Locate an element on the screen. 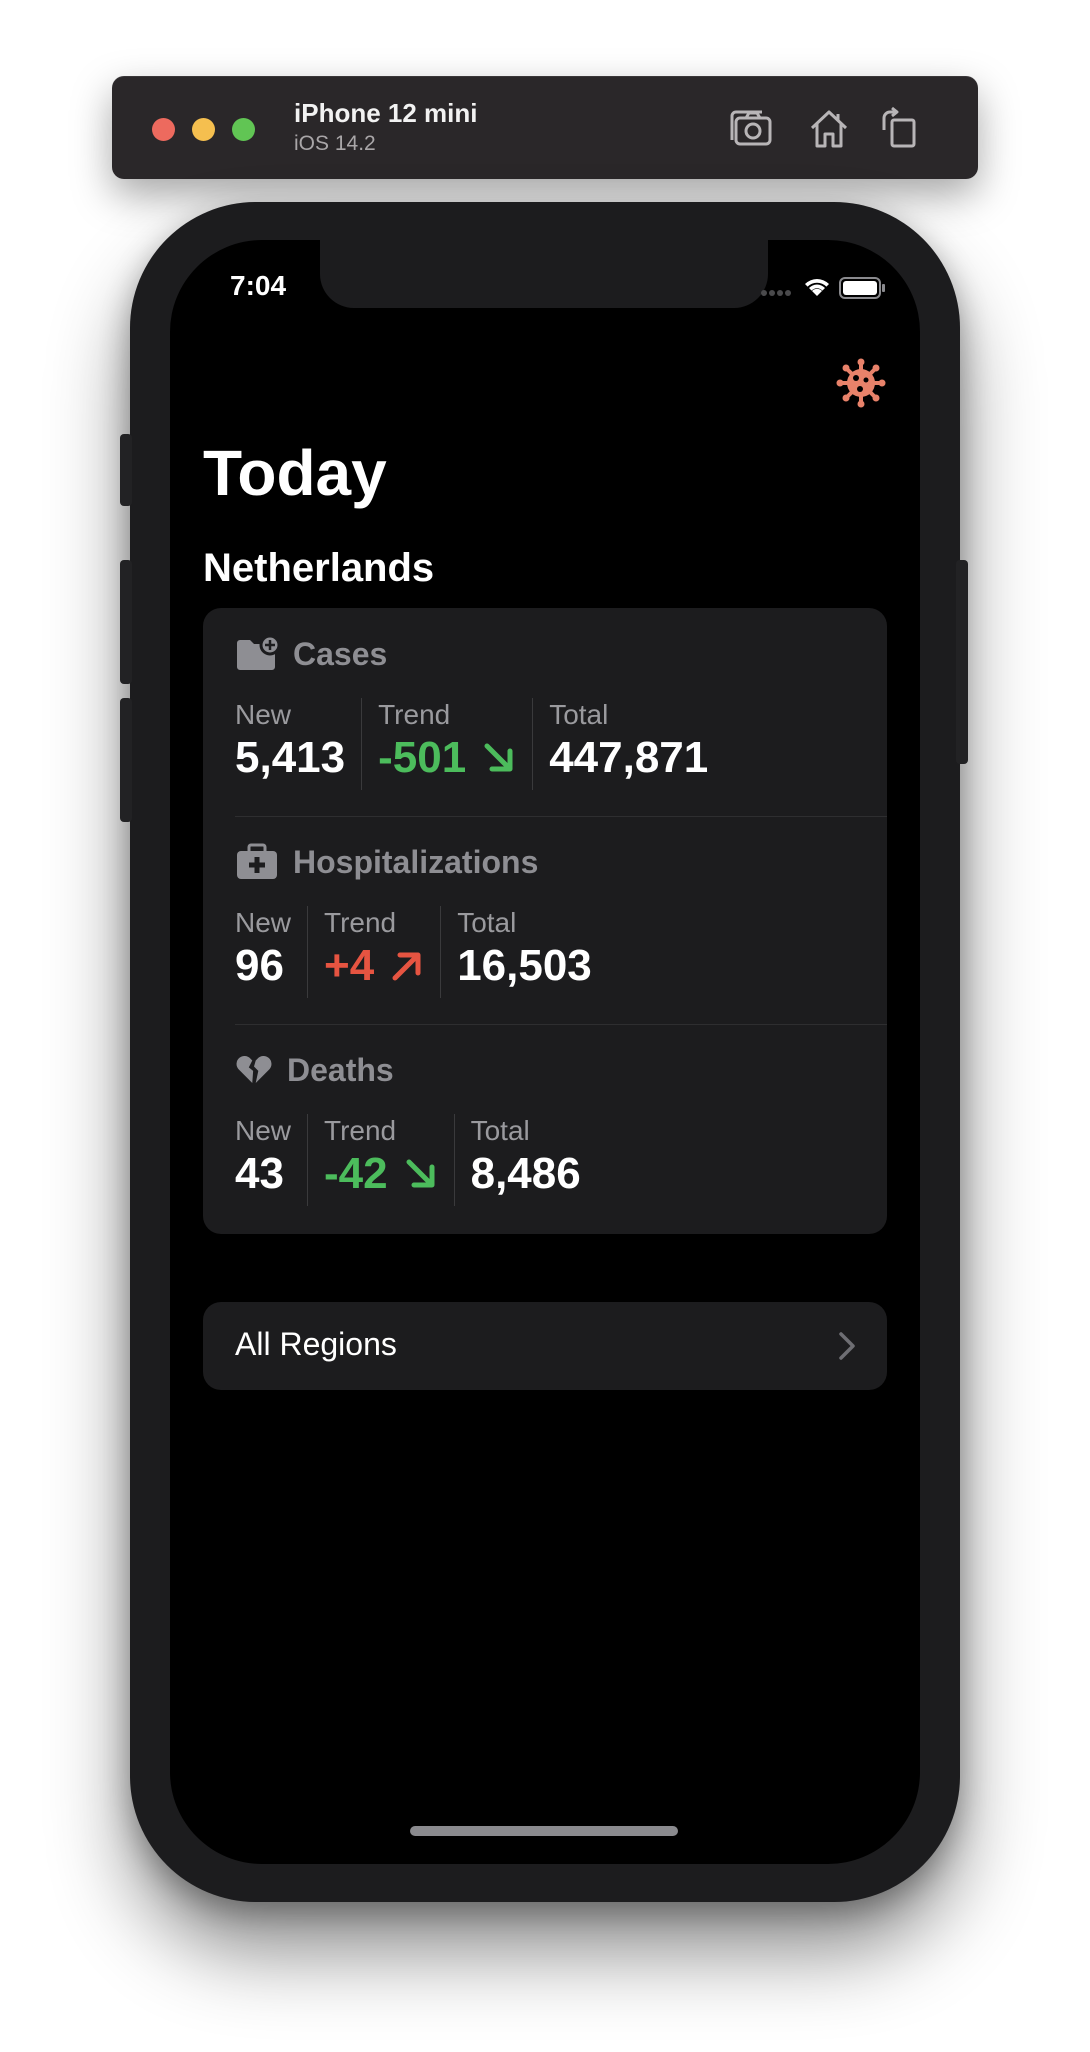 This screenshot has height=2052, width=1090. hospitalizations-total-value: 16,503 is located at coordinates (524, 965).